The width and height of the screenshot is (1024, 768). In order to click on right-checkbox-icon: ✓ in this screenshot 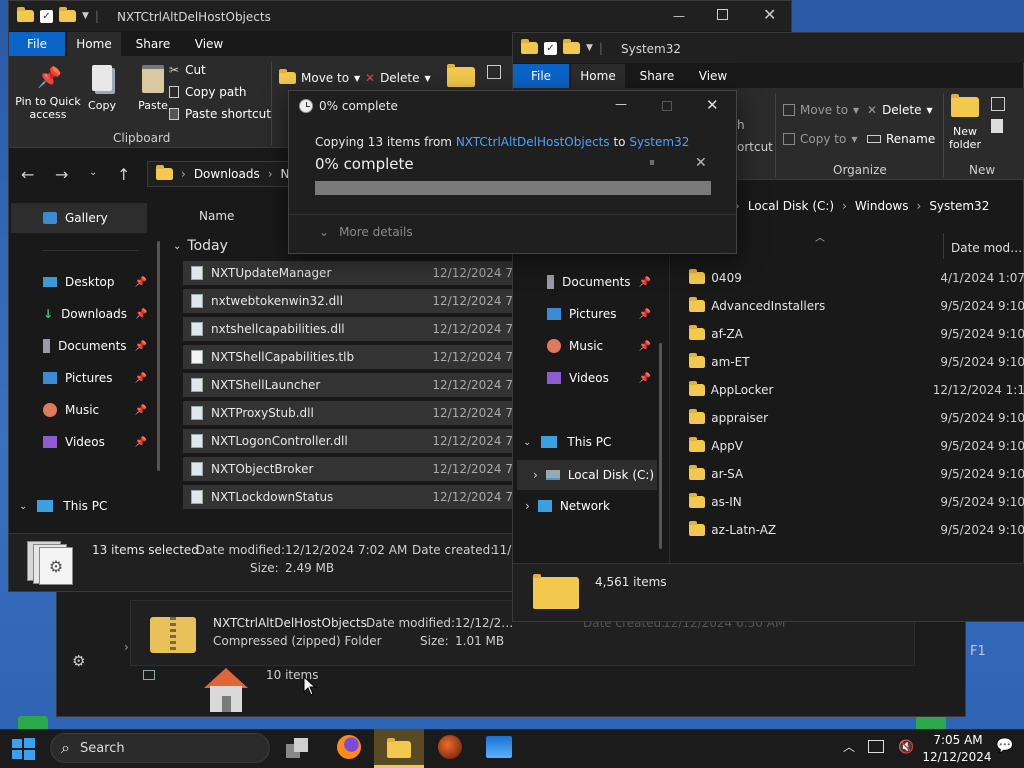, I will do `click(550, 48)`.